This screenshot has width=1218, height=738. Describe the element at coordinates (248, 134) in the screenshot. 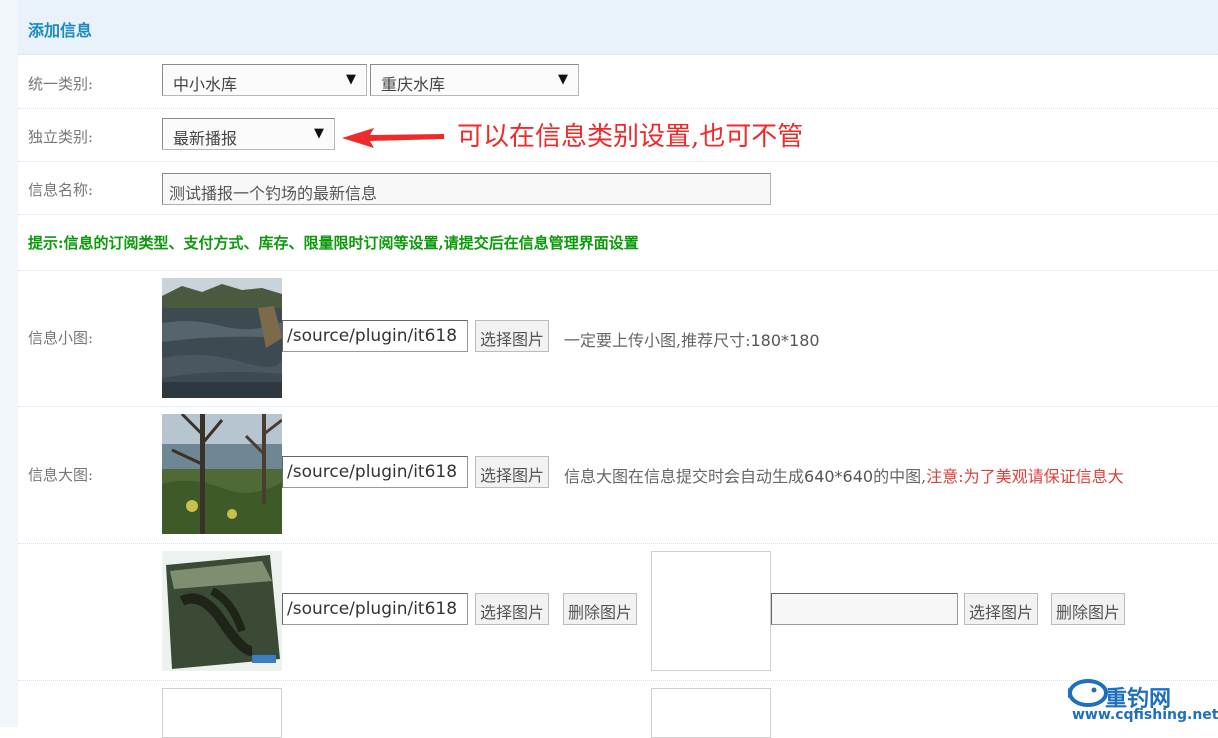

I see `independent-category-select: 最新播报 ▼` at that location.